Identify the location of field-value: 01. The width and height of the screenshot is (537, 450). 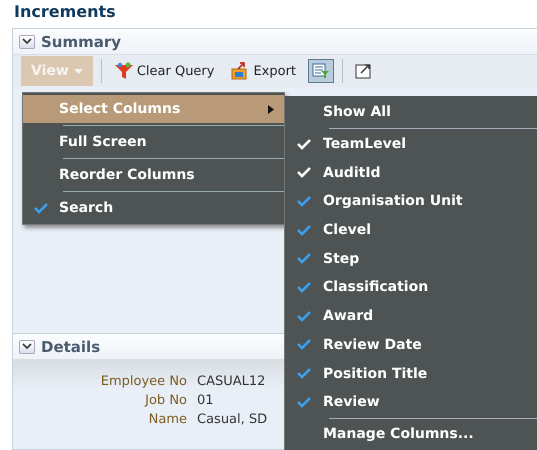
(205, 400).